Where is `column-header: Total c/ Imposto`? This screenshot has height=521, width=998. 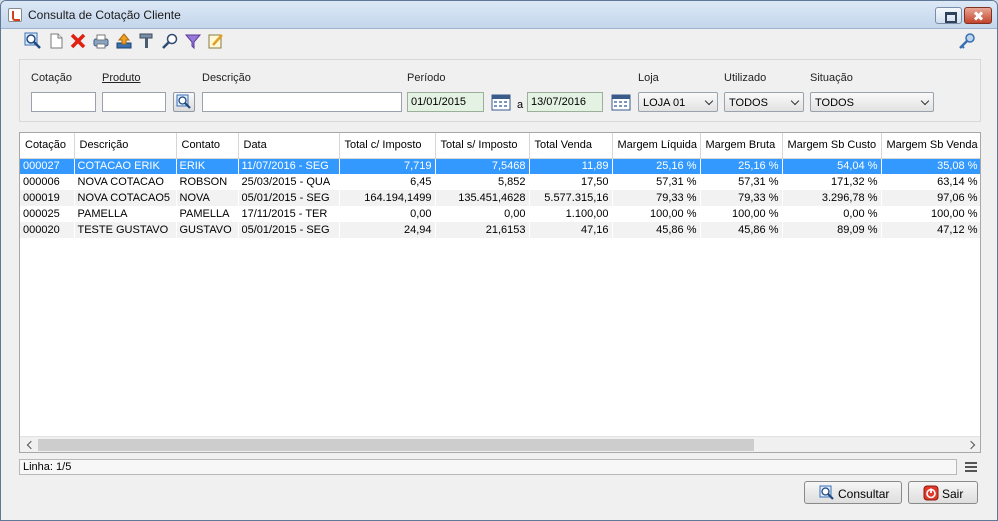 column-header: Total c/ Imposto is located at coordinates (387, 146).